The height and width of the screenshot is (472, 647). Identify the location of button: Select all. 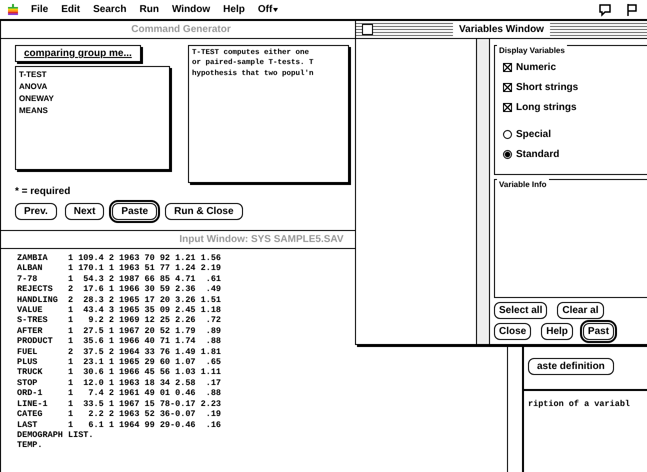
(521, 310).